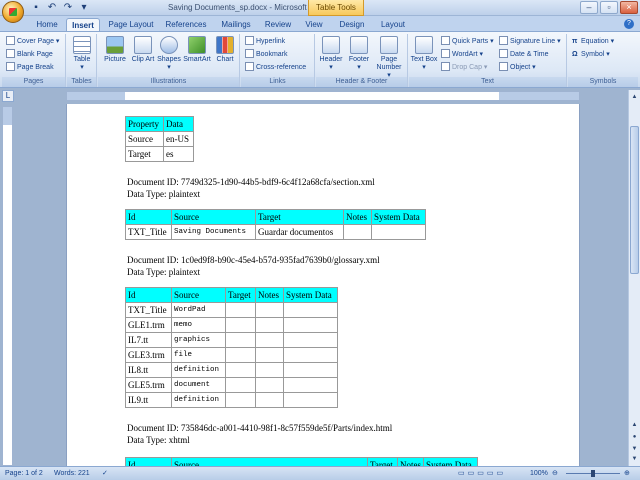  What do you see at coordinates (178, 139) in the screenshot?
I see `table-cell: en-US` at bounding box center [178, 139].